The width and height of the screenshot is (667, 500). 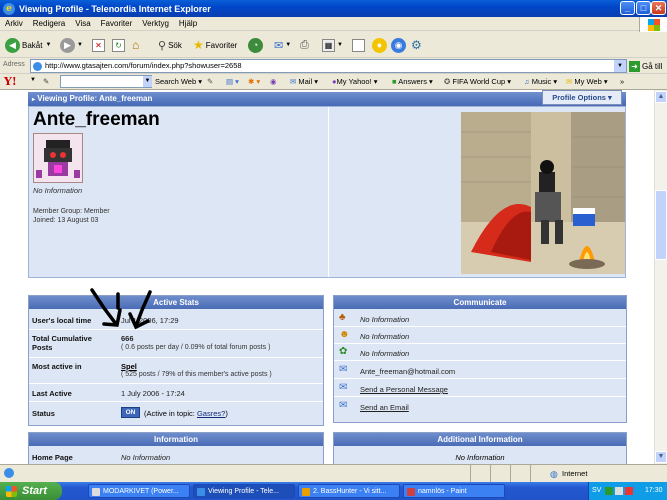 What do you see at coordinates (176, 320) in the screenshot?
I see `local-time-row: User's local time Jul 1 2006, 17:29` at bounding box center [176, 320].